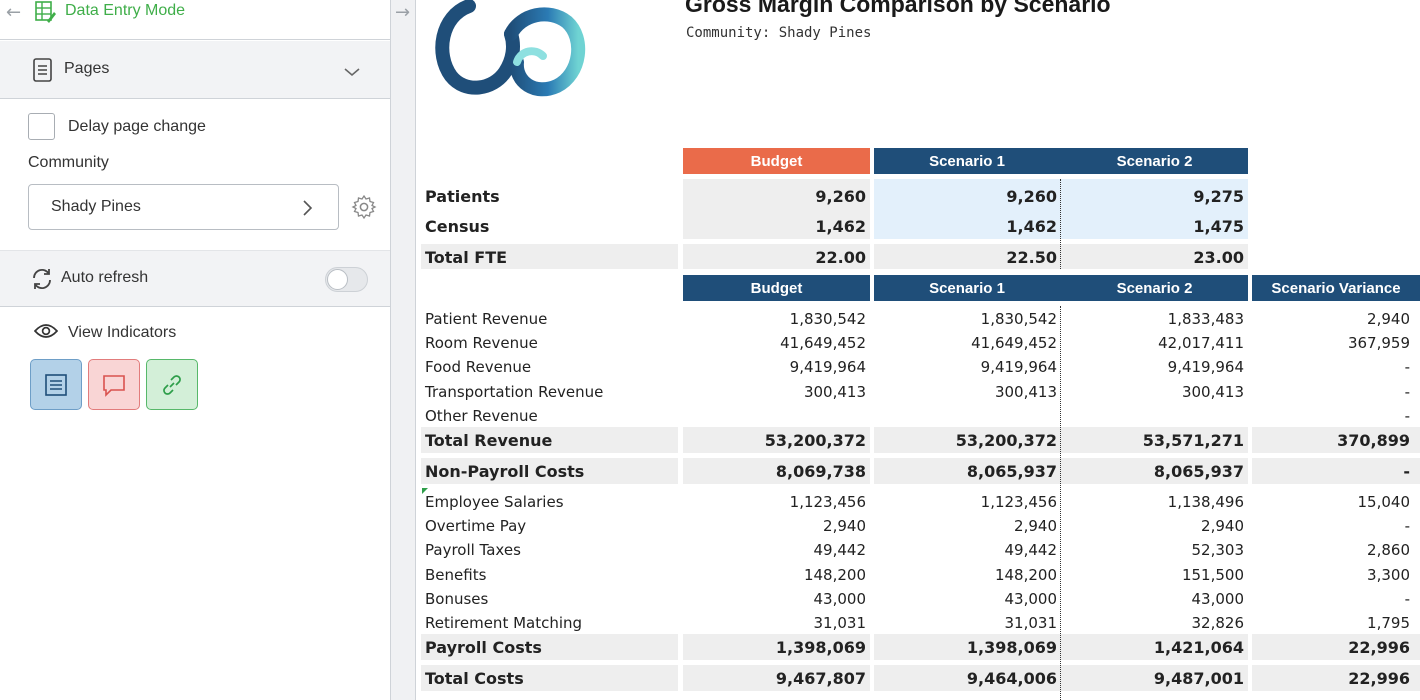 Image resolution: width=1420 pixels, height=700 pixels. I want to click on top-header-scenarios: Scenario 1 Scenario 2, so click(1061, 161).